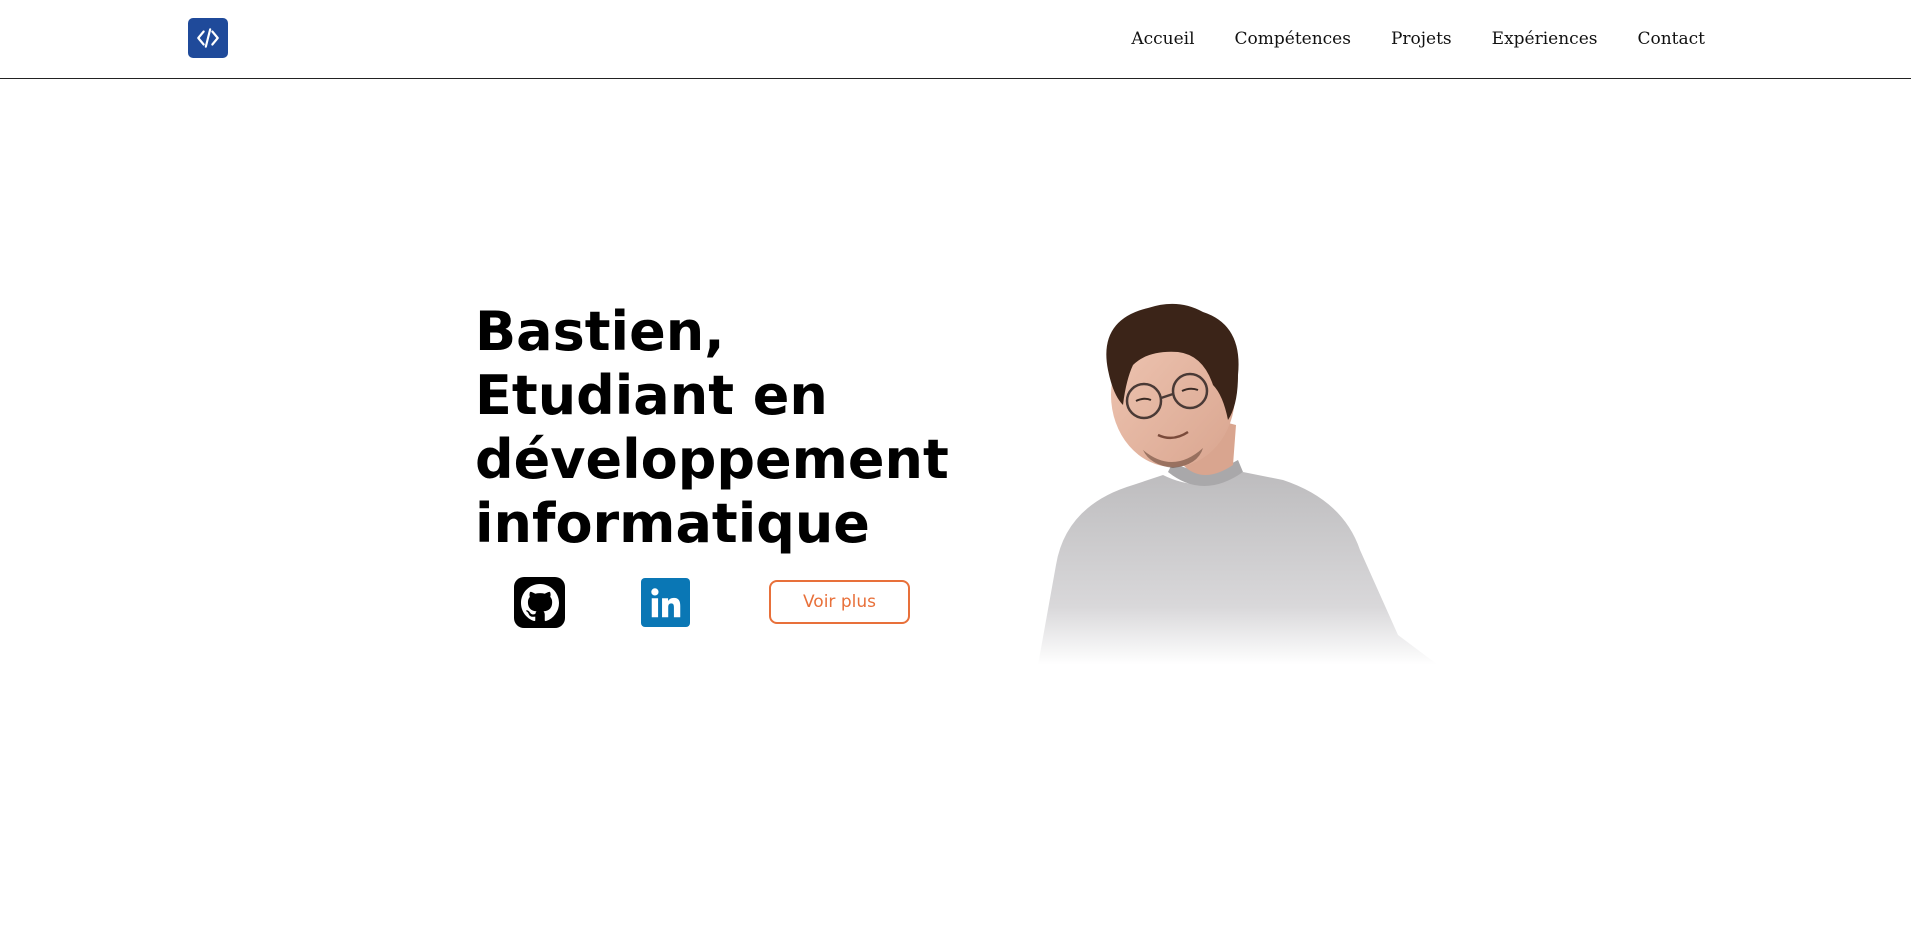 This screenshot has width=1911, height=927. I want to click on hero-title-line: Bastien,, so click(600, 331).